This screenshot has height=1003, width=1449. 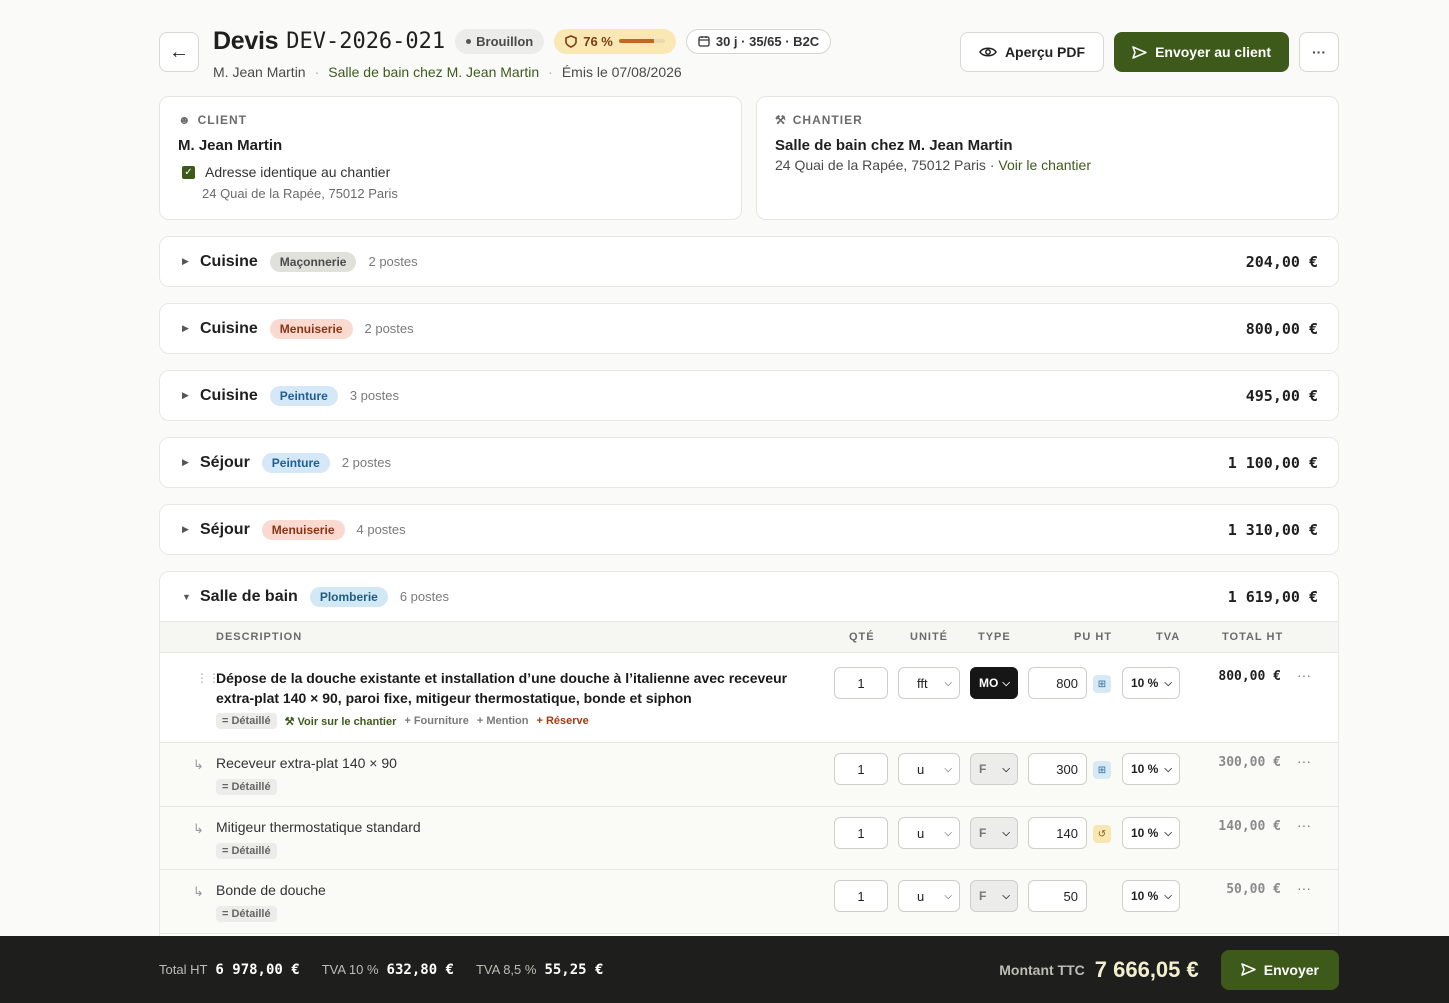 What do you see at coordinates (1201, 52) in the screenshot?
I see `send-to-client-button: Envoyer au client` at bounding box center [1201, 52].